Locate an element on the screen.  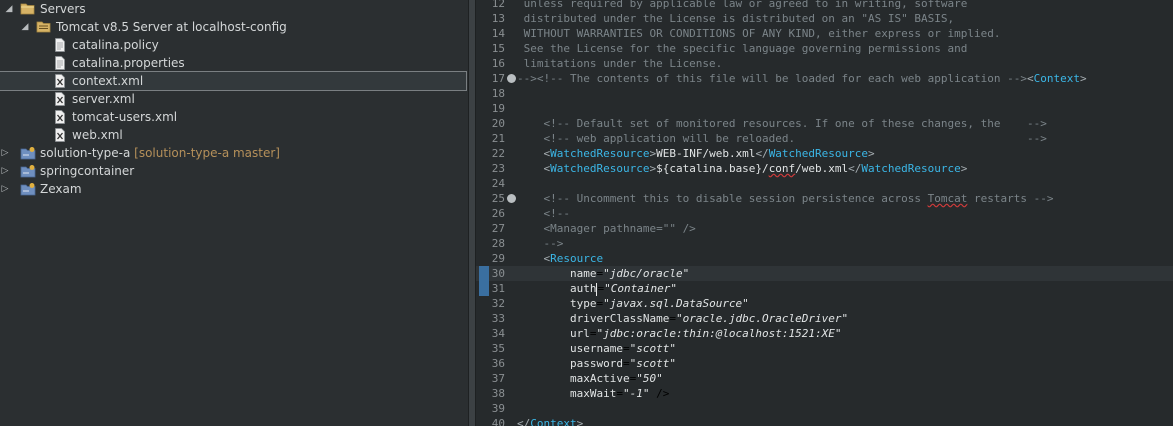
code-line: 28 --> is located at coordinates (824, 243).